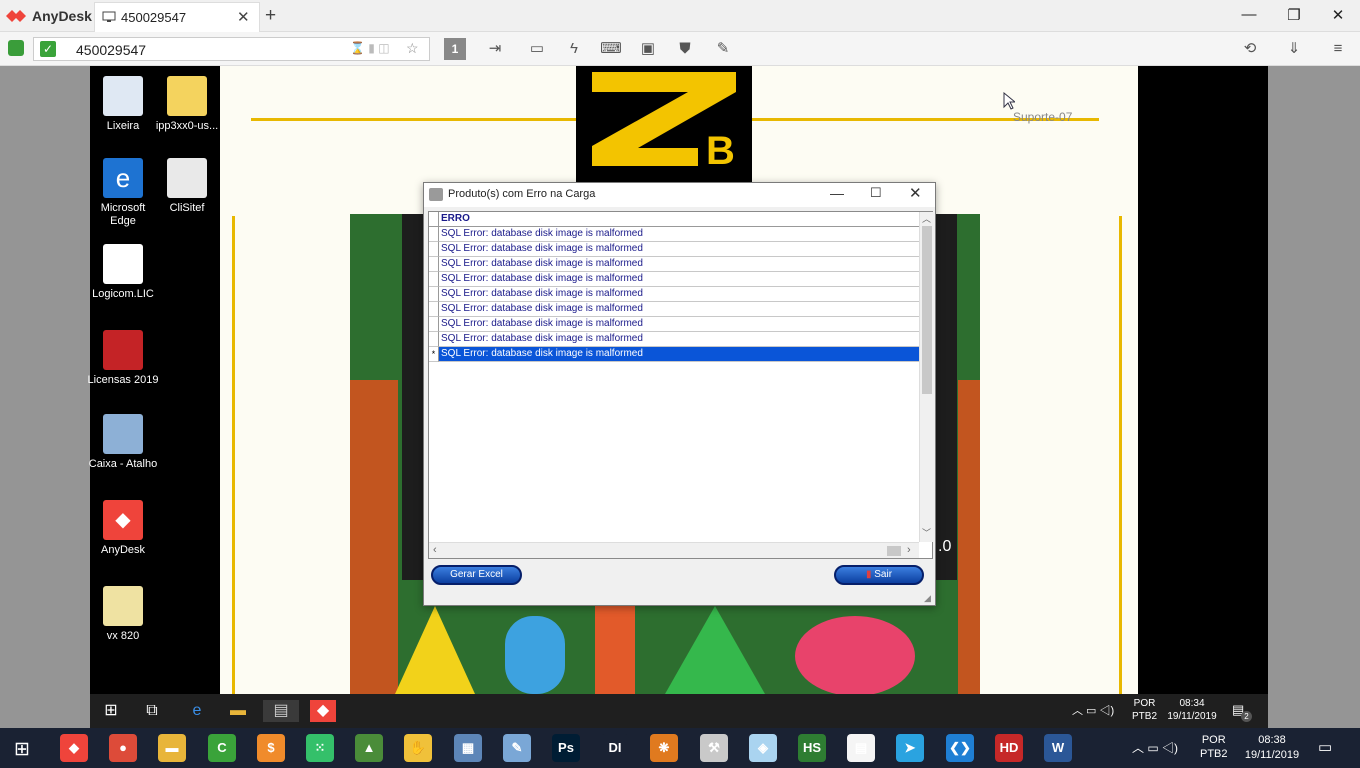  I want to click on host-tray-icons: ︿ ▭ ◁), so click(1155, 747).